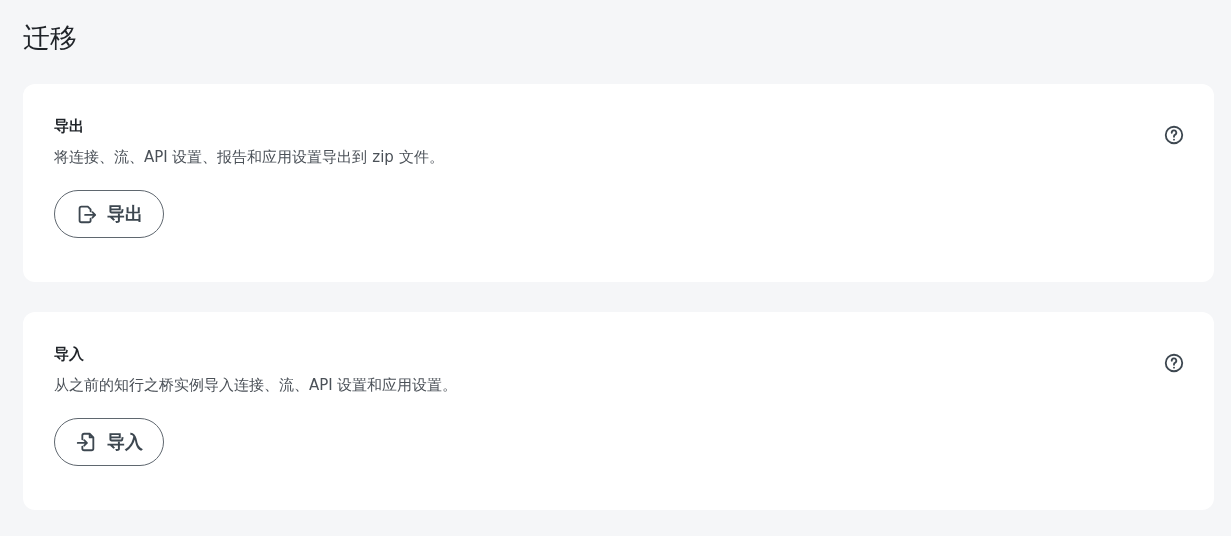  Describe the element at coordinates (249, 157) in the screenshot. I see `section-description: 将连接、流、API 设置、报告和应用设置导出到 zip 文件。` at that location.